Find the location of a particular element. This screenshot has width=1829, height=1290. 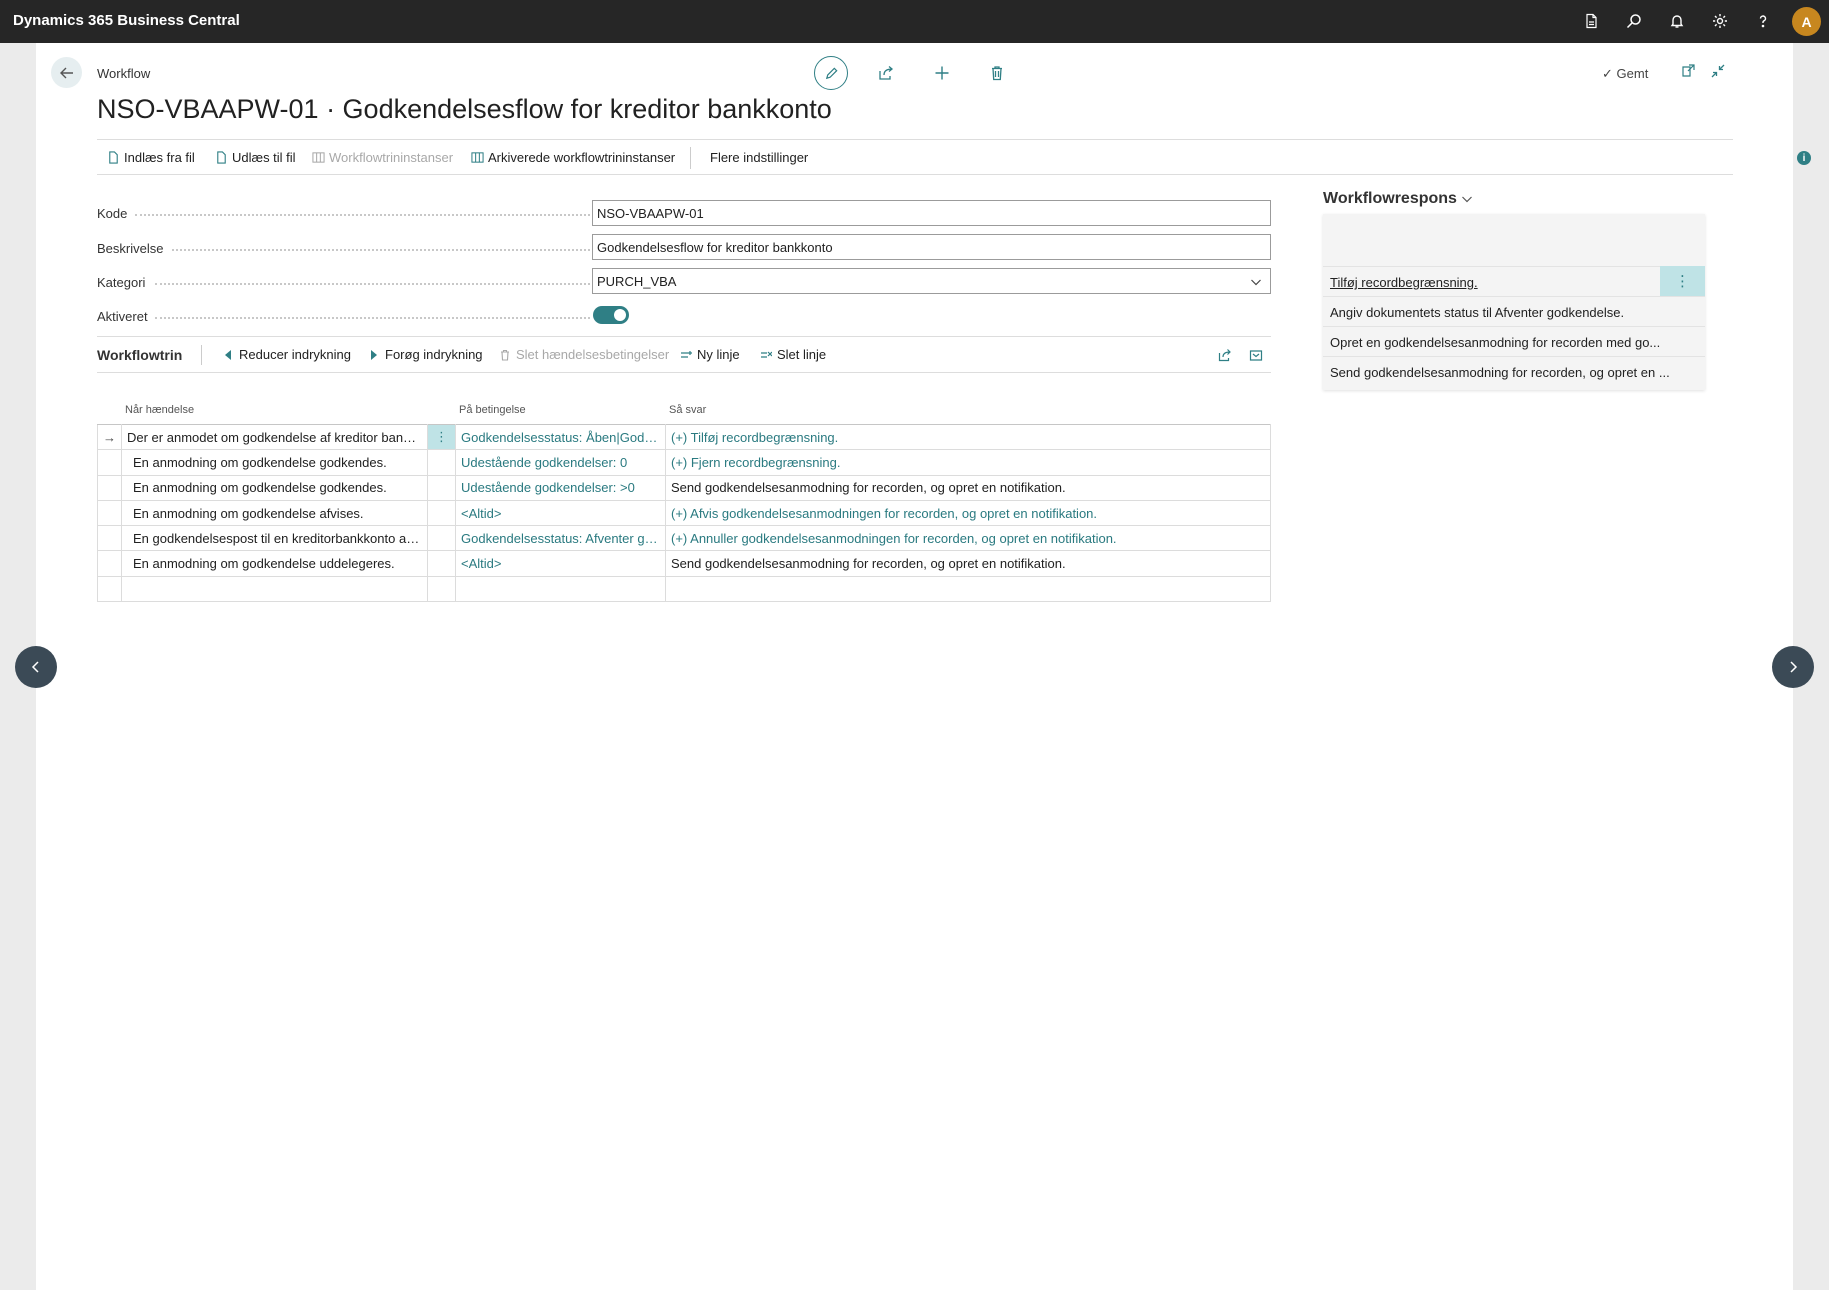

chevron-left-icon is located at coordinates (35, 667).